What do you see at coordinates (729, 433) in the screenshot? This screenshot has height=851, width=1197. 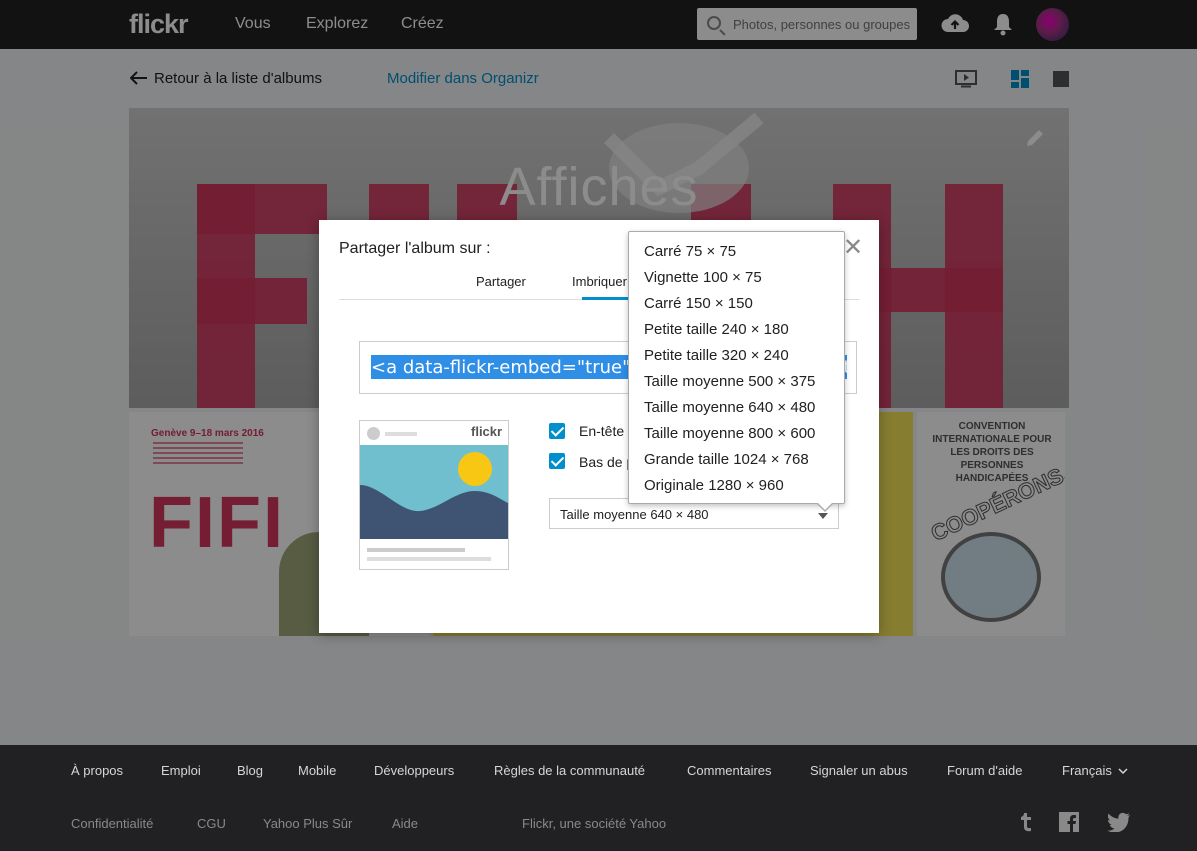 I see `size-option: Taille moyenne 800 × 600` at bounding box center [729, 433].